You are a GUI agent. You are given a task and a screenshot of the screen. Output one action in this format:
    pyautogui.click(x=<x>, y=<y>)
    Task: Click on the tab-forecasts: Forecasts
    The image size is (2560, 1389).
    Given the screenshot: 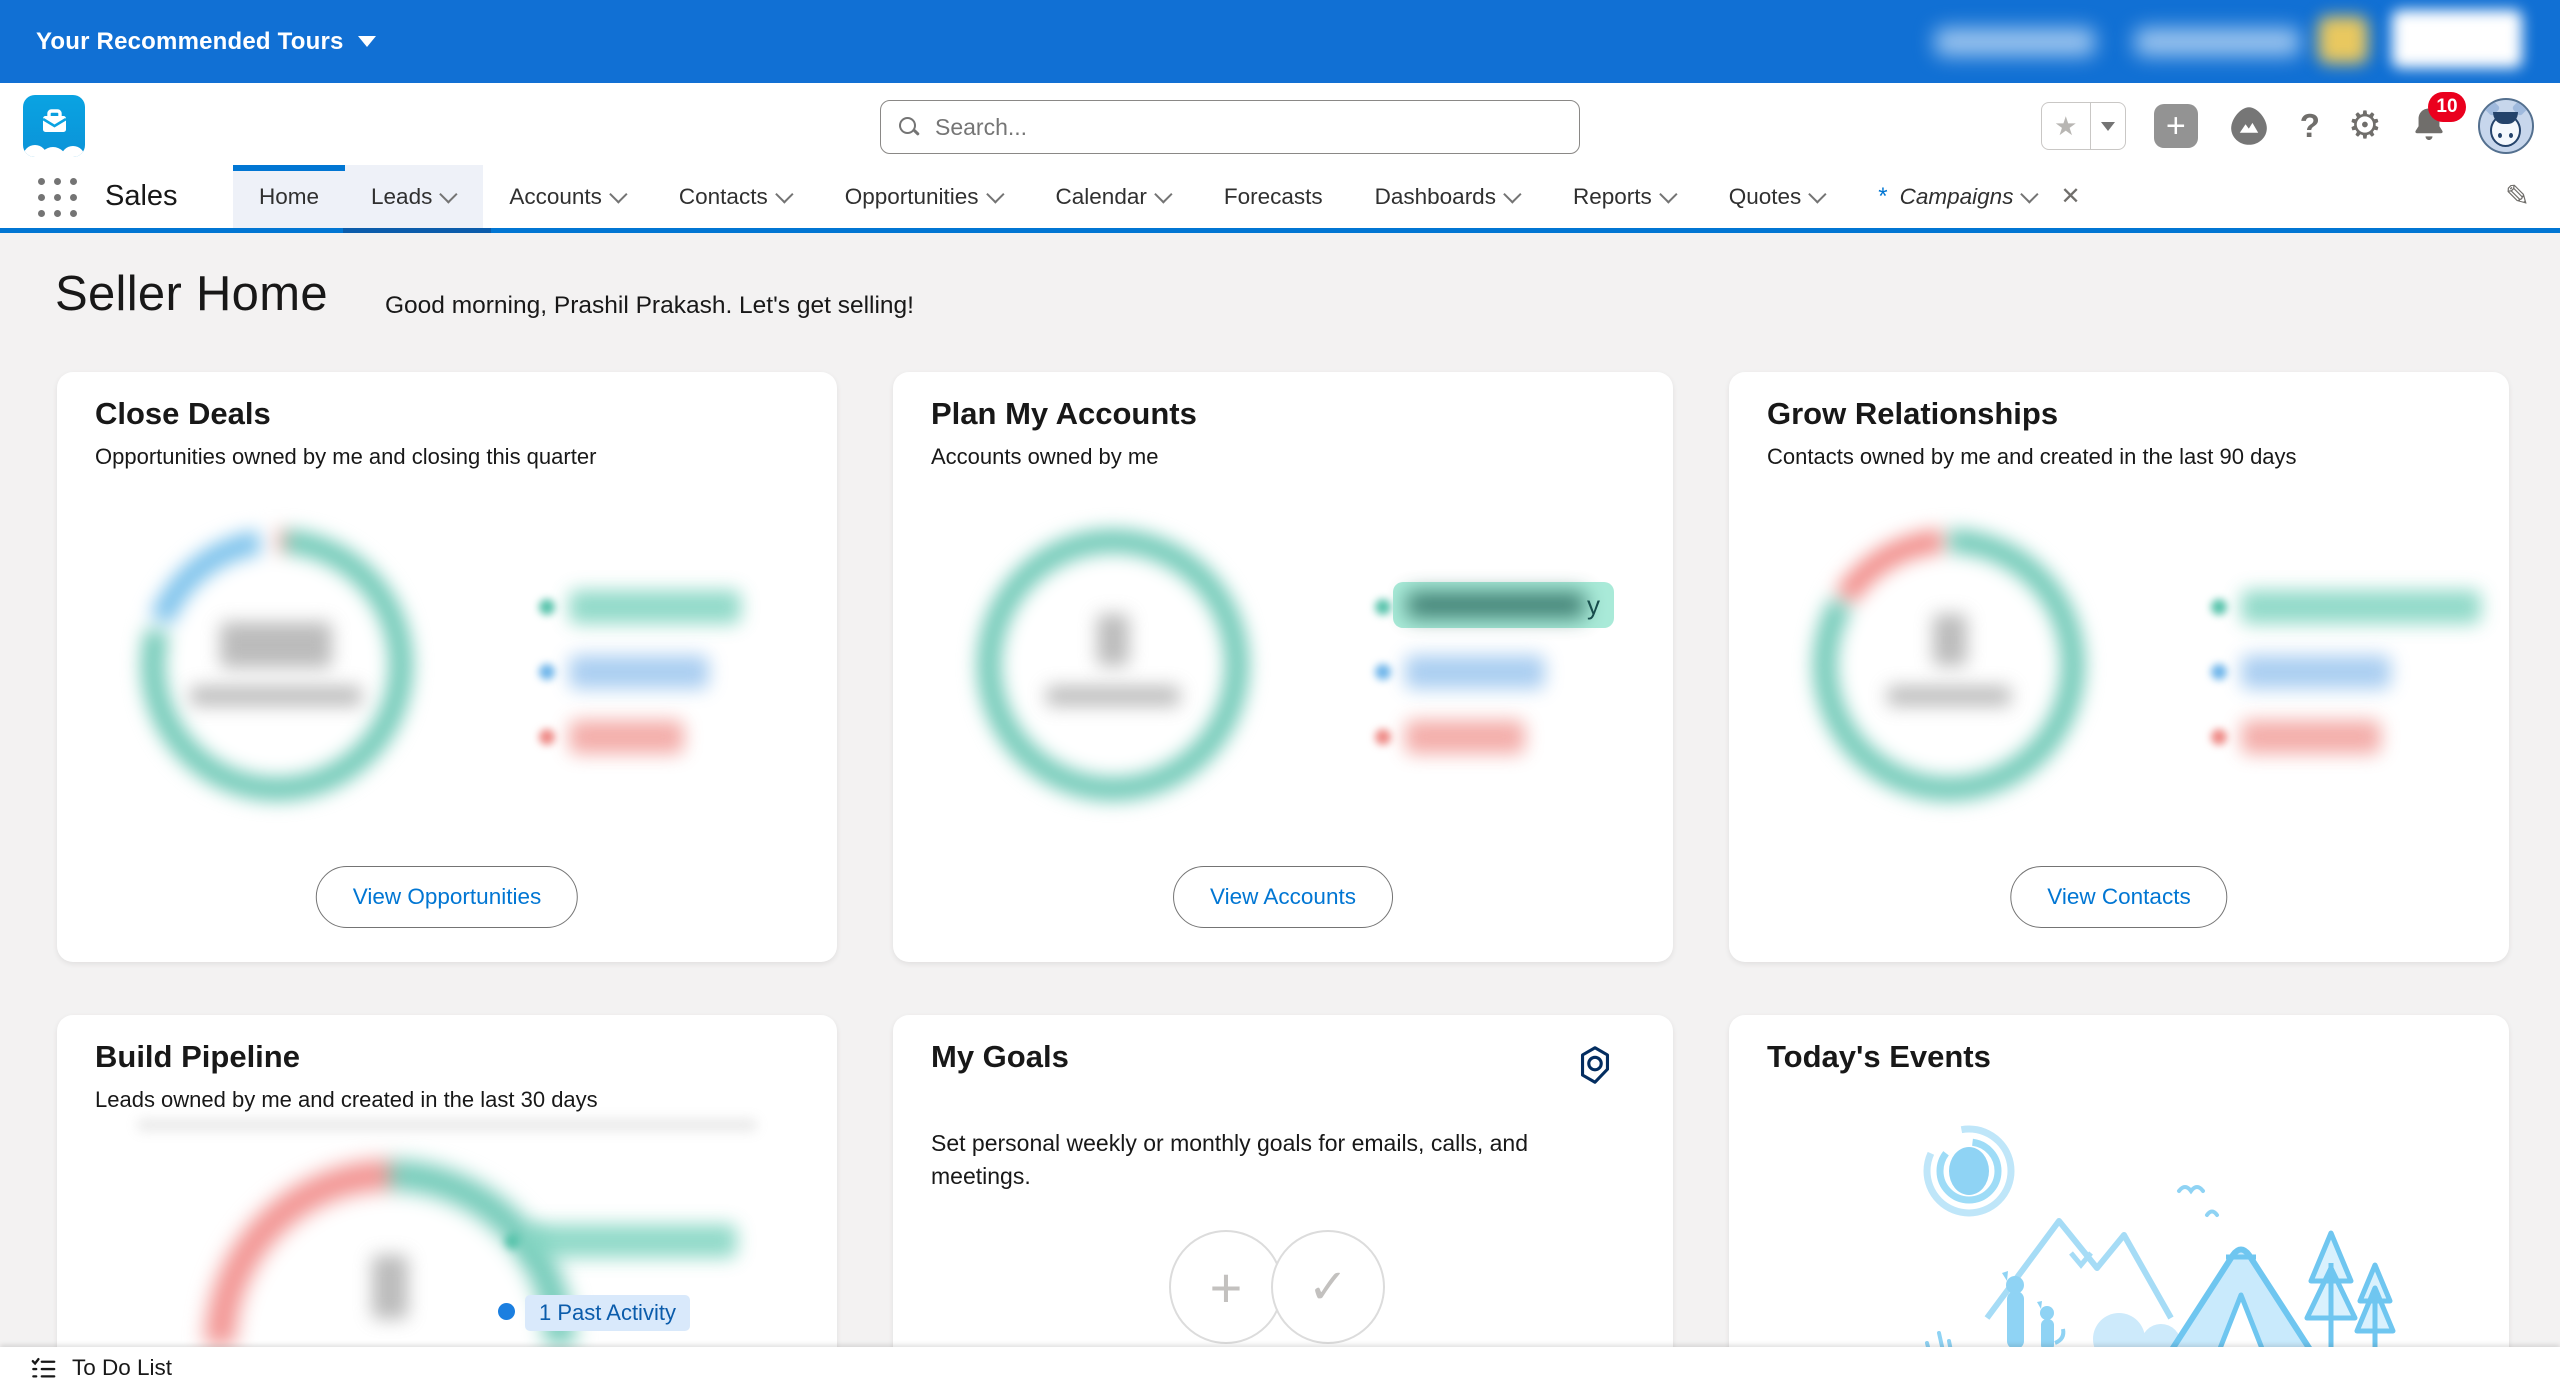 What is the action you would take?
    pyautogui.click(x=1273, y=196)
    